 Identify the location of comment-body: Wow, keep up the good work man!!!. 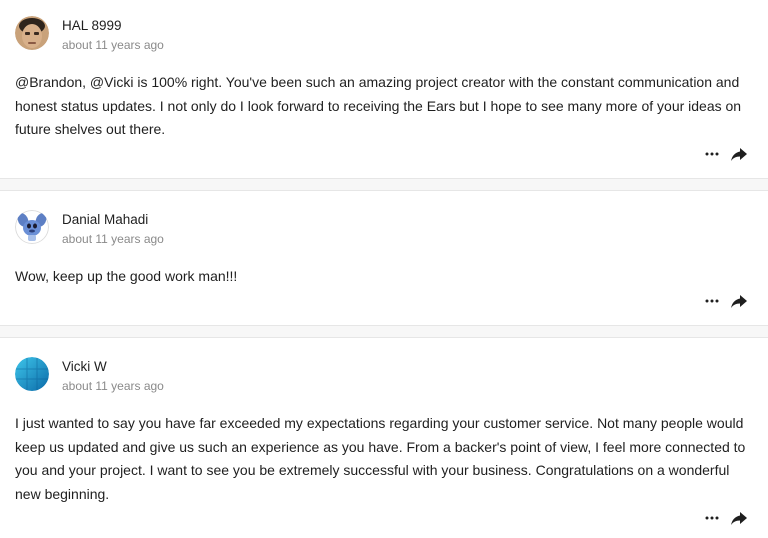
(126, 276).